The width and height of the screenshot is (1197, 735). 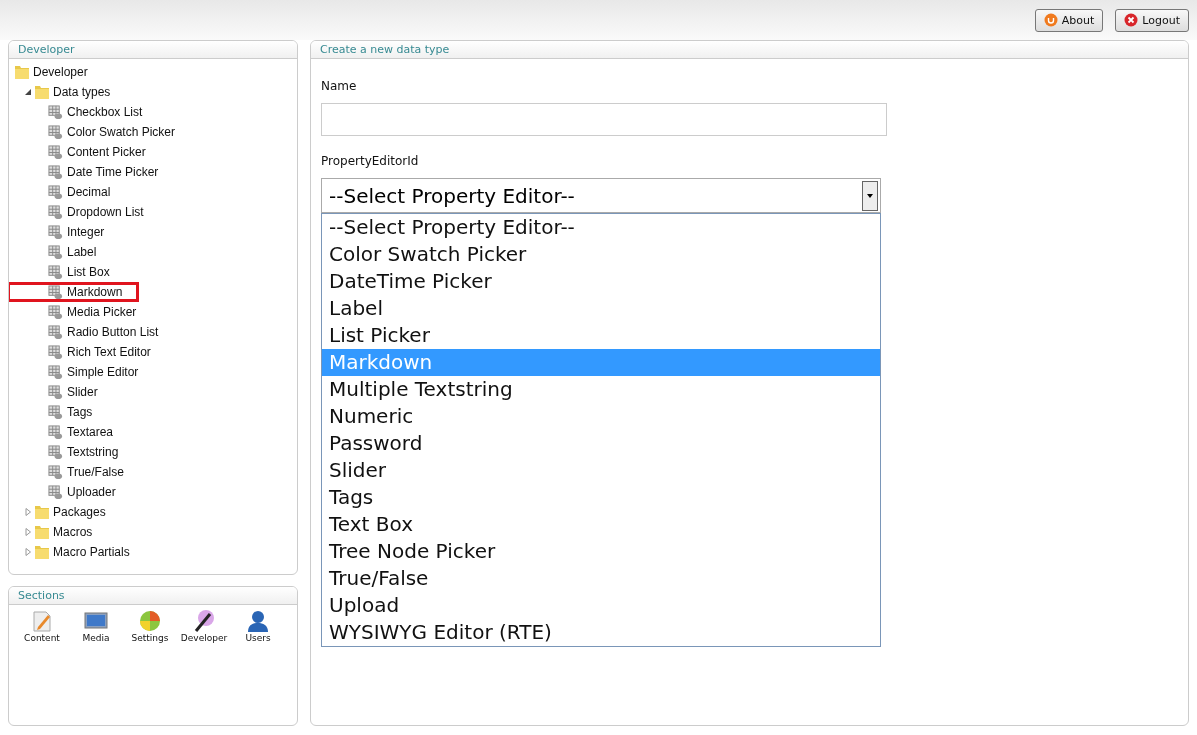 I want to click on field-label: Name, so click(x=339, y=86).